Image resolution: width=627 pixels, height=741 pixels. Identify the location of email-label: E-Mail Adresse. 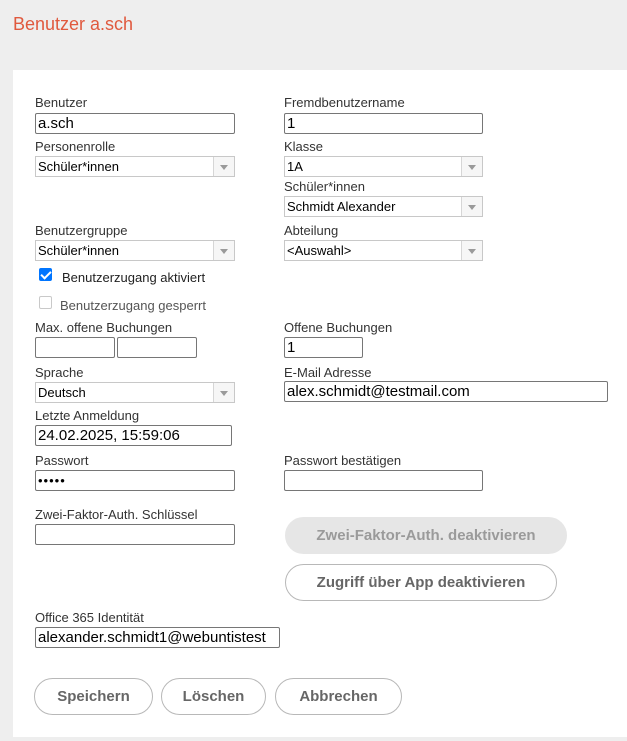
(328, 372).